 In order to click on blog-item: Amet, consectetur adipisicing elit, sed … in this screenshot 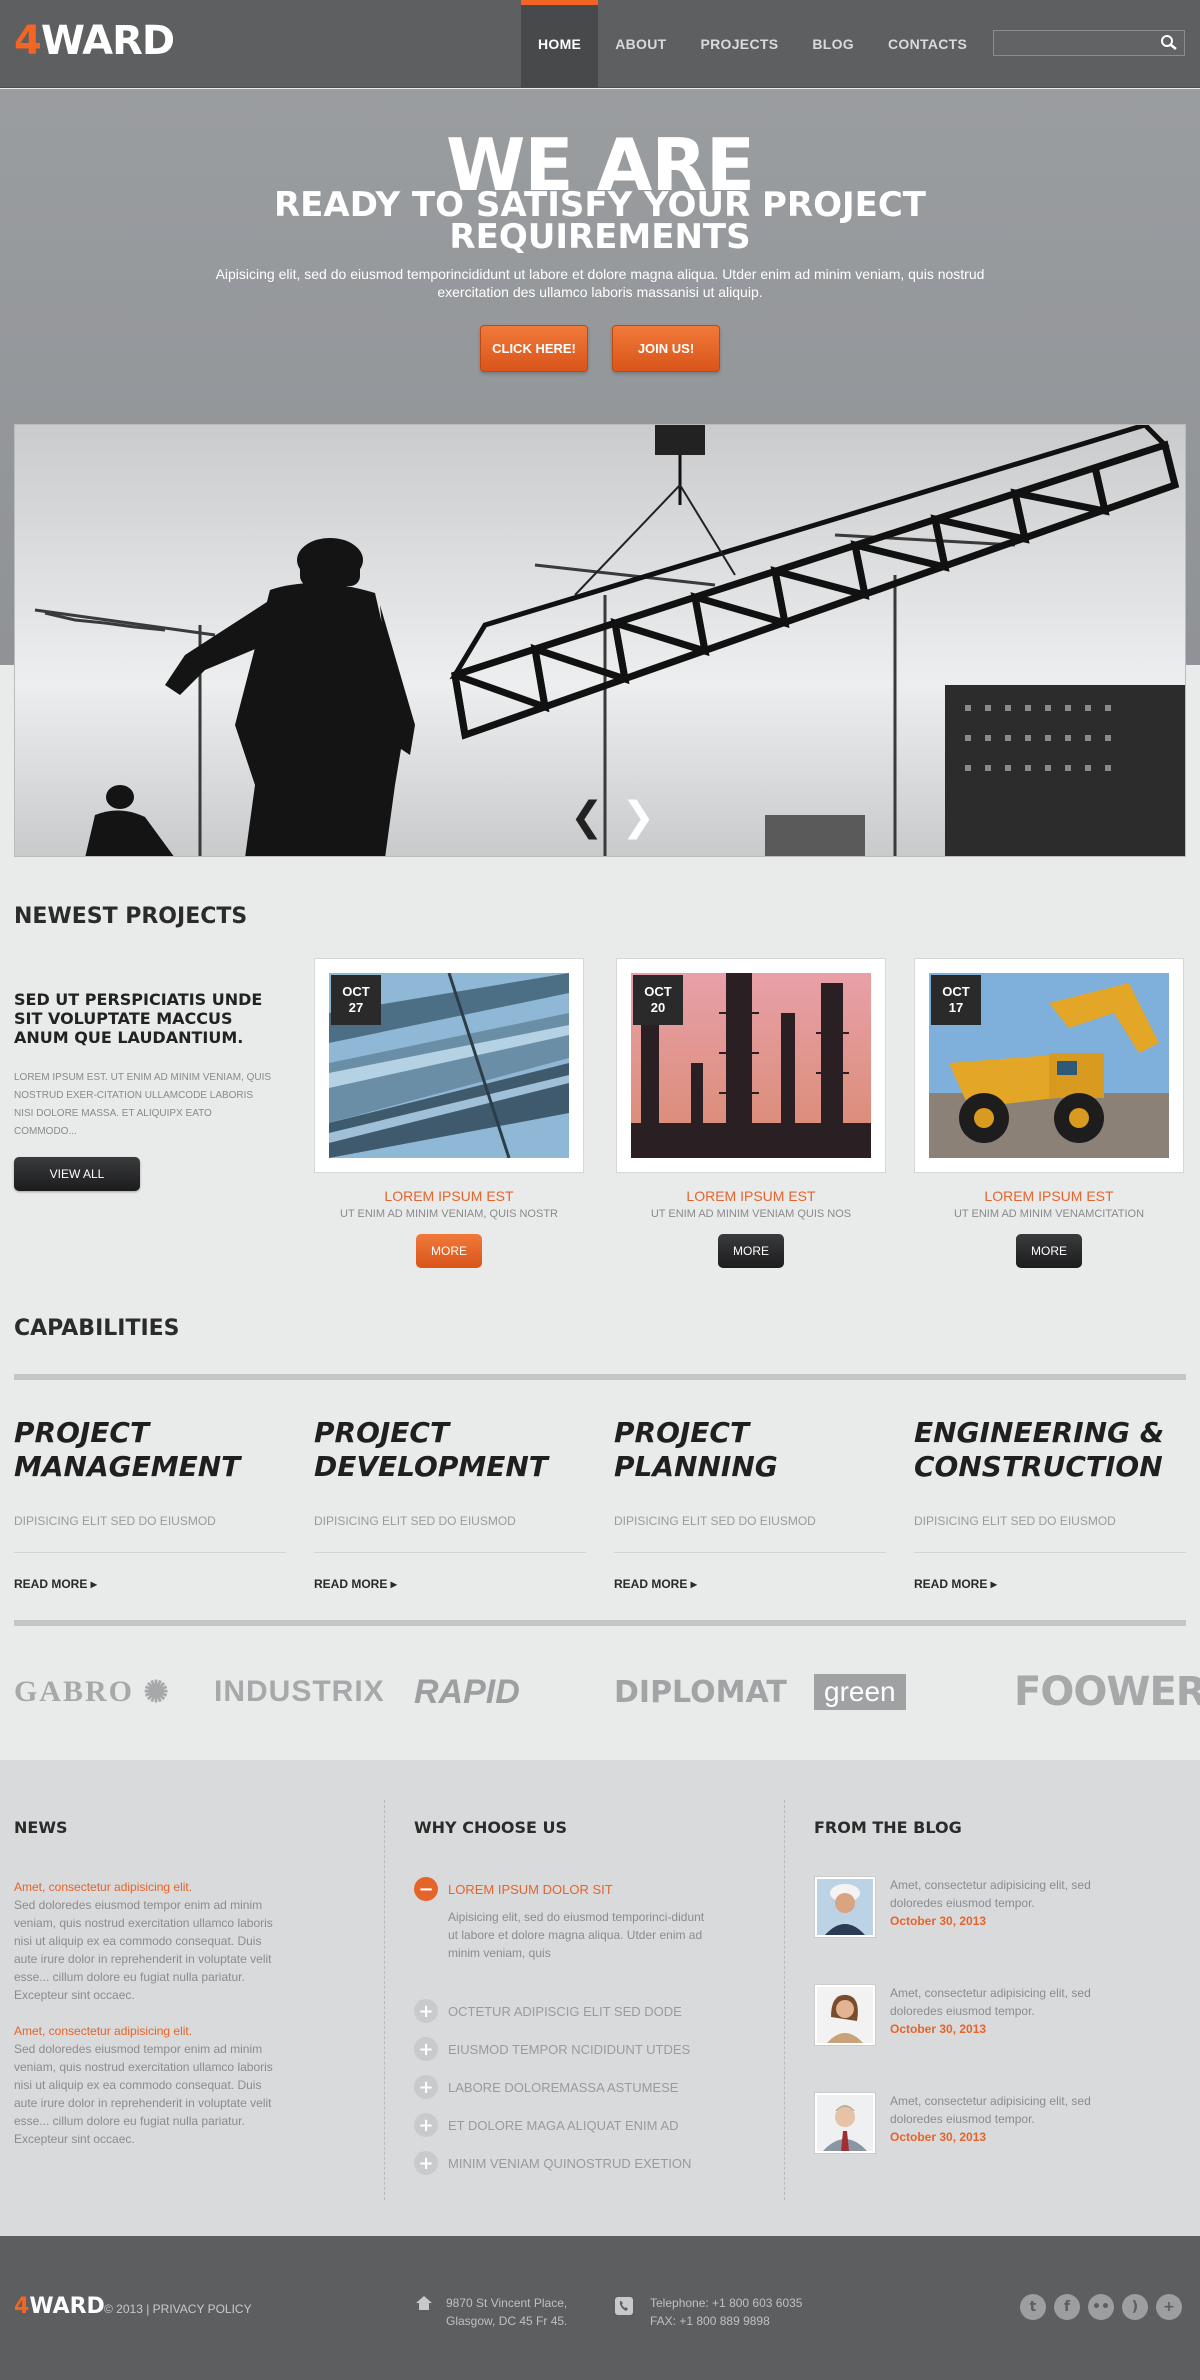, I will do `click(954, 2146)`.